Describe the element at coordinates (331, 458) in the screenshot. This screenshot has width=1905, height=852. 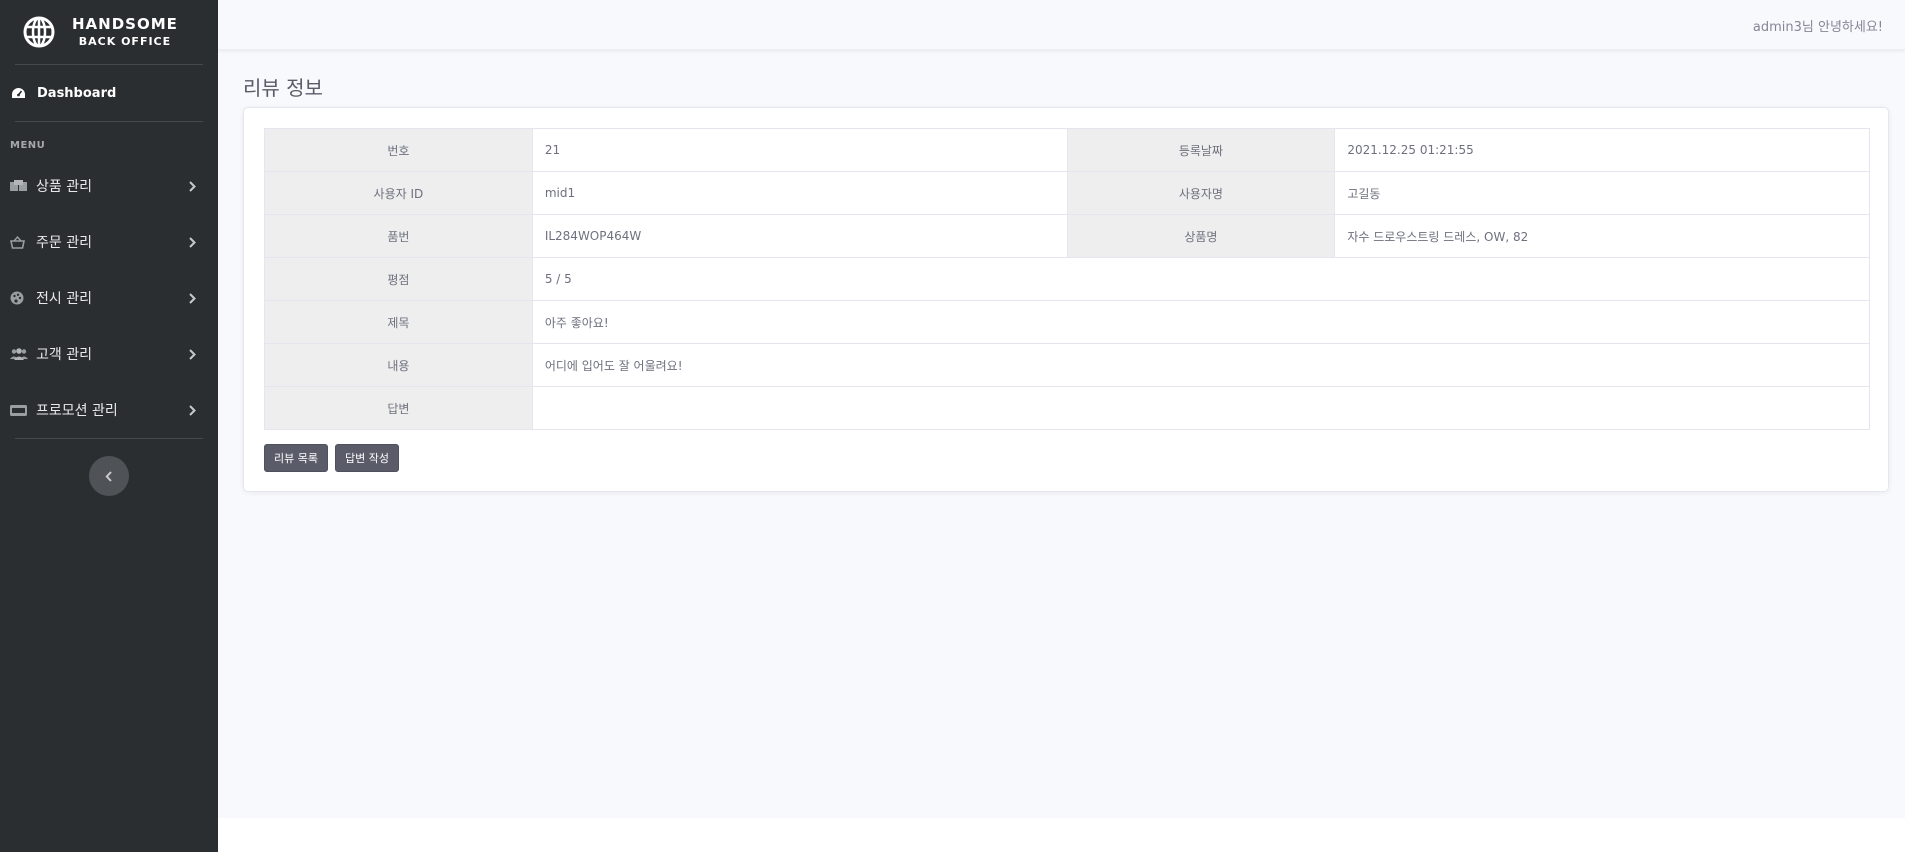
I see `action-buttons: 리뷰 목록 답변 작성` at that location.